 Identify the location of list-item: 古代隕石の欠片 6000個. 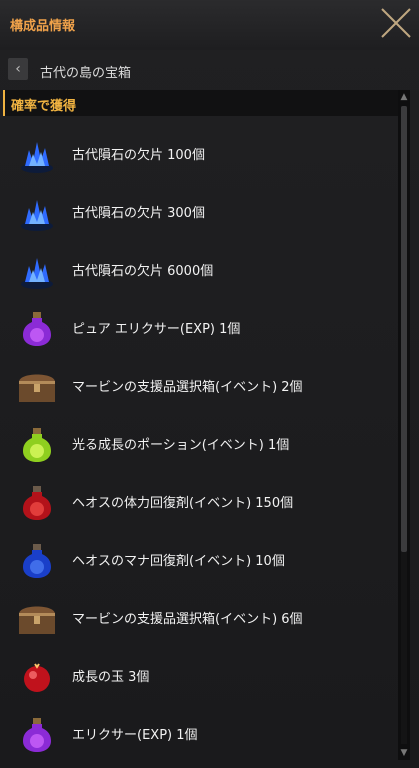
(198, 269).